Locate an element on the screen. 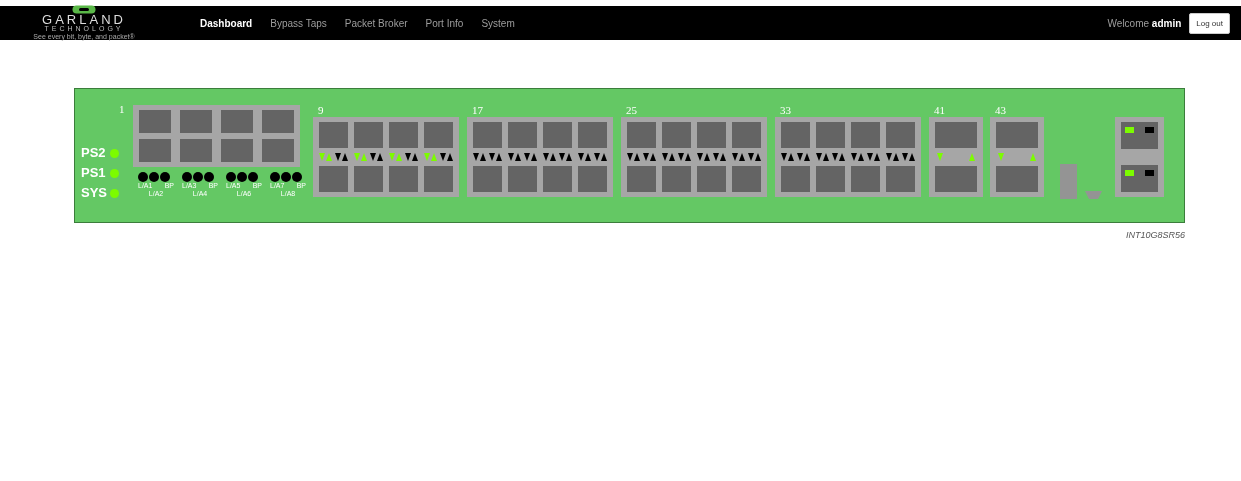  port-number: 41 is located at coordinates (940, 110).